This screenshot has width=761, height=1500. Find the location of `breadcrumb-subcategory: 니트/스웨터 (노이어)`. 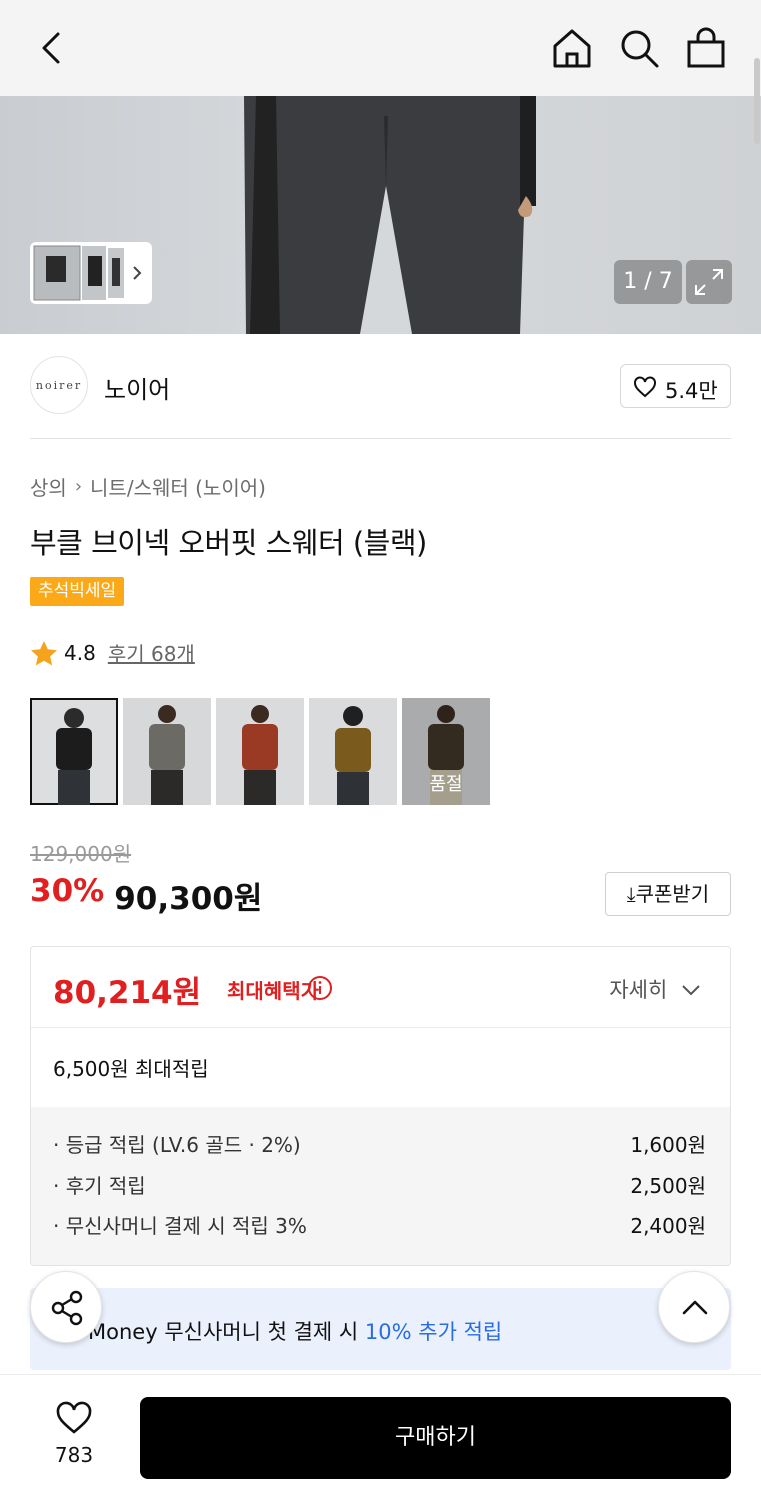

breadcrumb-subcategory: 니트/스웨터 (노이어) is located at coordinates (178, 486).